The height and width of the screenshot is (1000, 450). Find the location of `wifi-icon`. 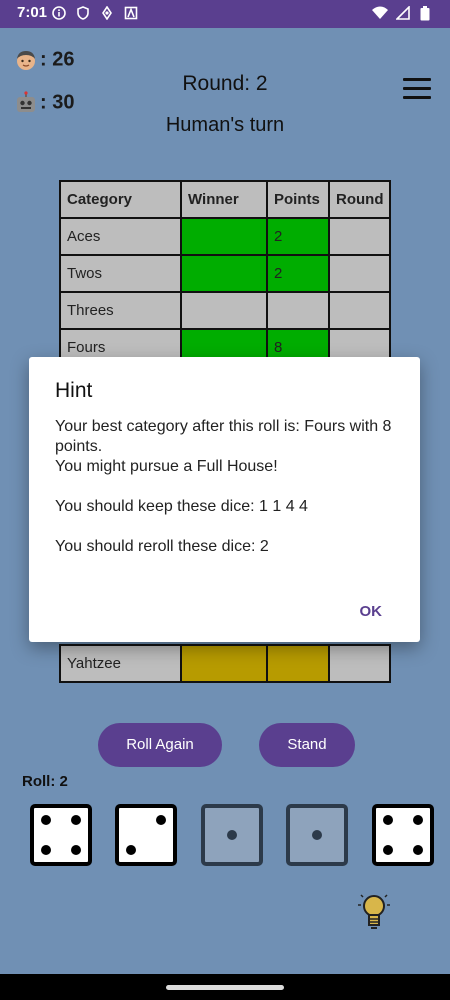

wifi-icon is located at coordinates (380, 12).